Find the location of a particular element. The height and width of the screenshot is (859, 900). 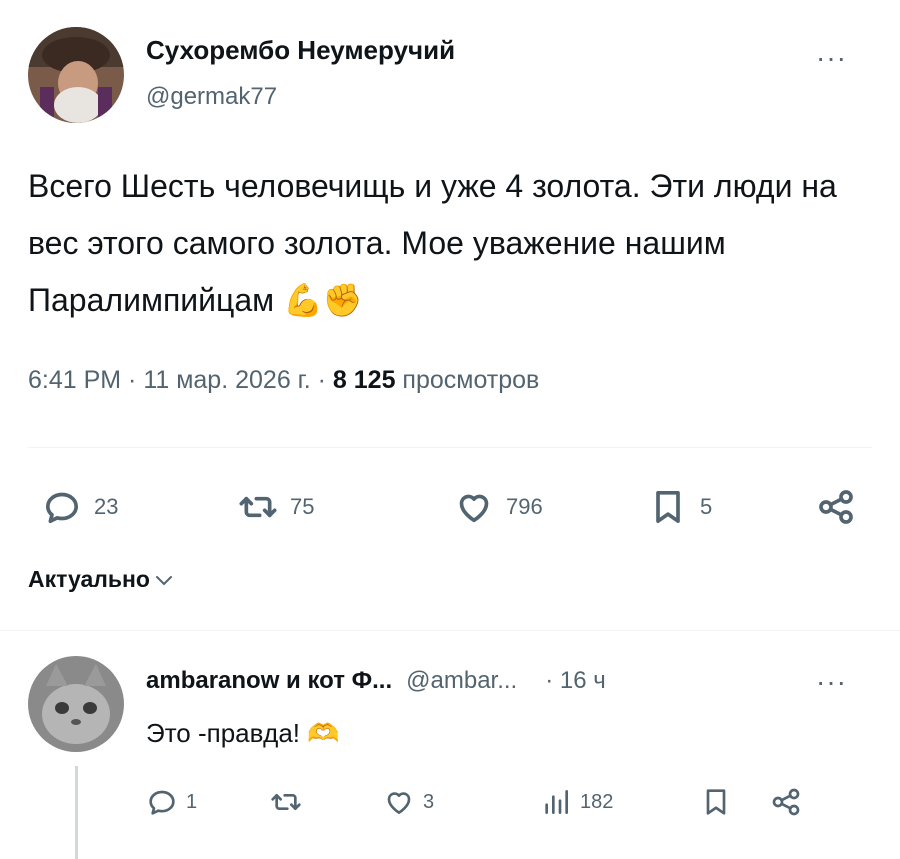

reply-reply-count: 1 is located at coordinates (192, 801).